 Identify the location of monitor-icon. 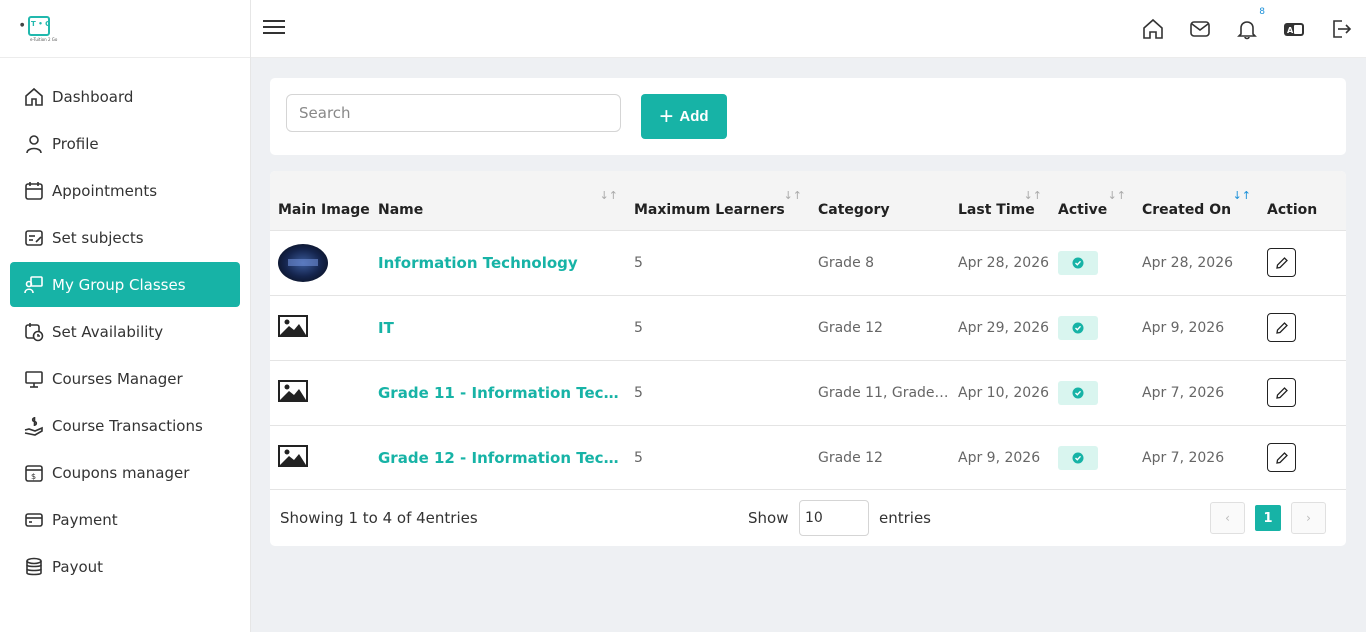
(34, 379).